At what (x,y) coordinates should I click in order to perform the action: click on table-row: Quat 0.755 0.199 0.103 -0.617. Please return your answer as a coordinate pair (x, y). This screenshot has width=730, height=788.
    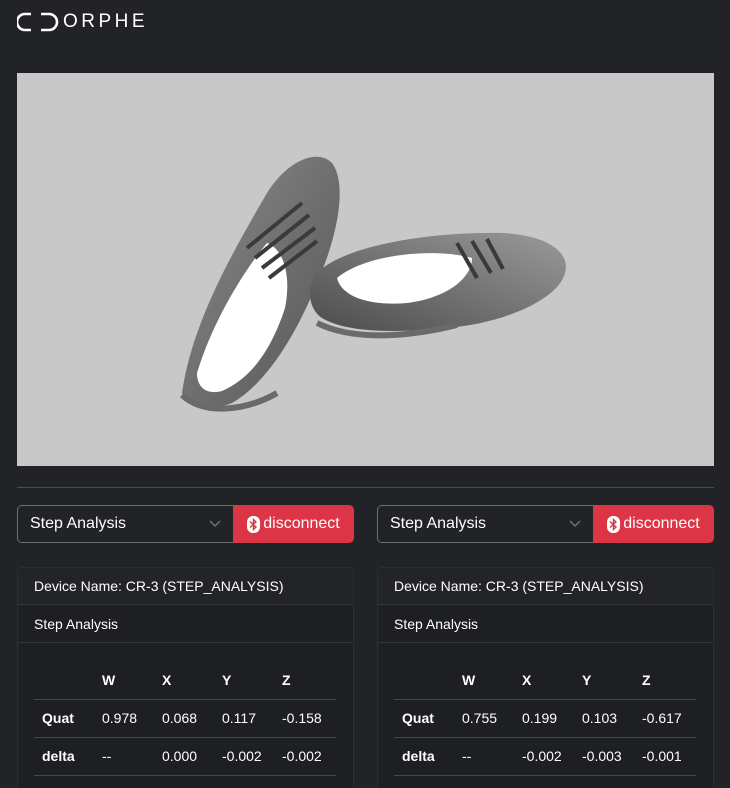
    Looking at the image, I should click on (545, 718).